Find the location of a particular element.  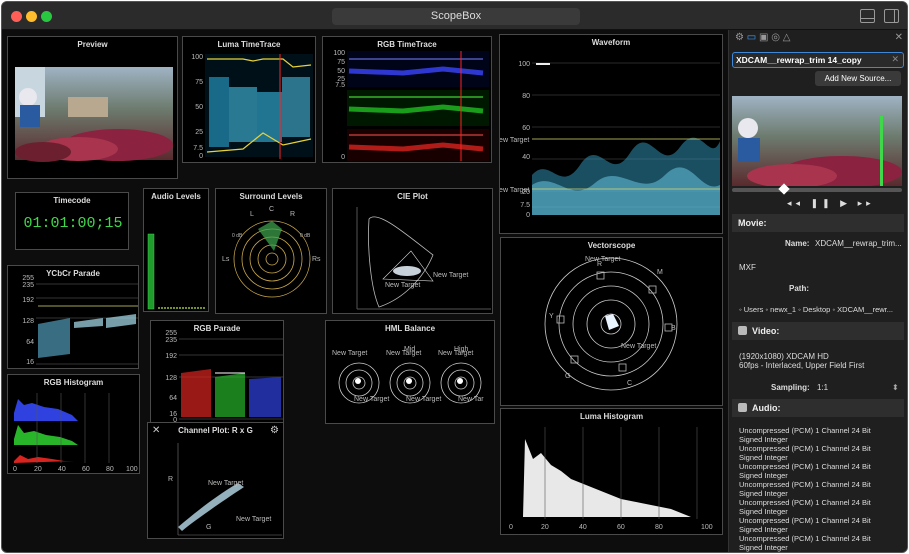

luma-tt-scale-0: 0 is located at coordinates (201, 156).